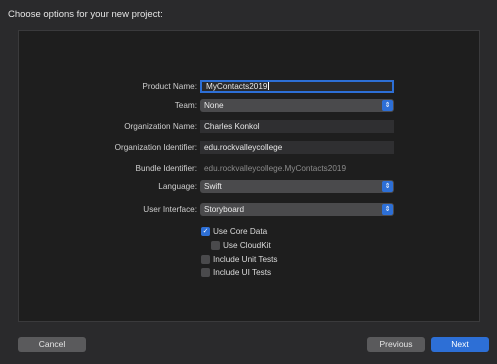  Describe the element at coordinates (247, 245) in the screenshot. I see `use-cloudkit-label: Use CloudKit` at that location.